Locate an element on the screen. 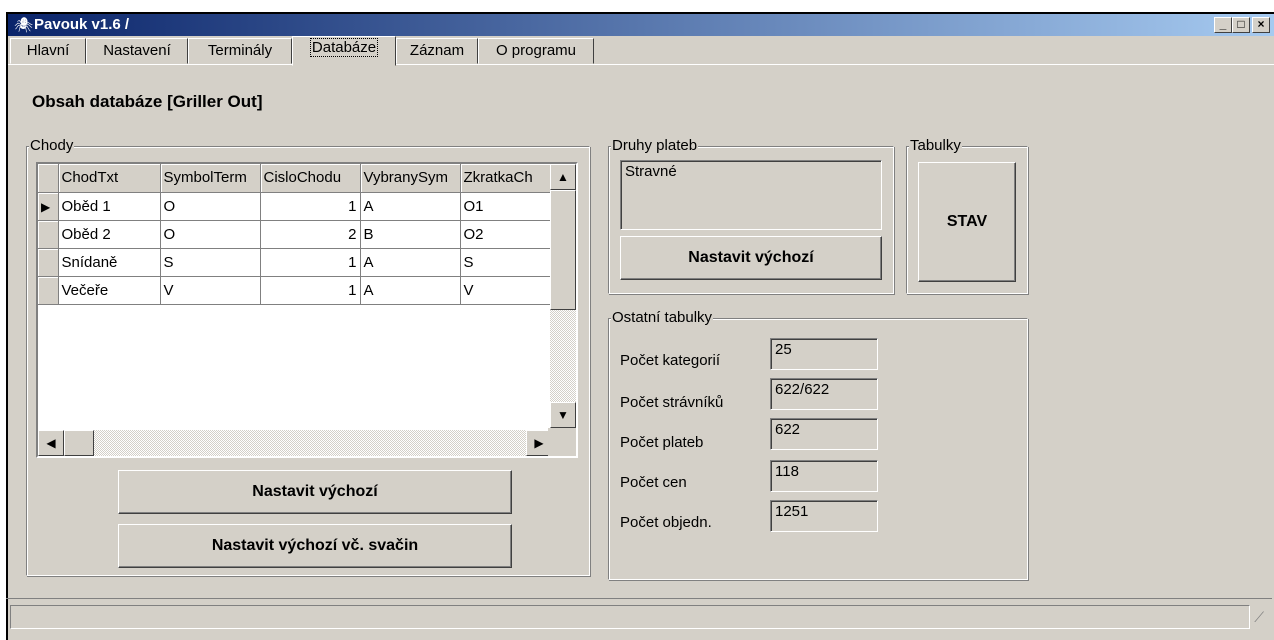 This screenshot has width=1274, height=640. column-header: CisloChodu is located at coordinates (310, 178).